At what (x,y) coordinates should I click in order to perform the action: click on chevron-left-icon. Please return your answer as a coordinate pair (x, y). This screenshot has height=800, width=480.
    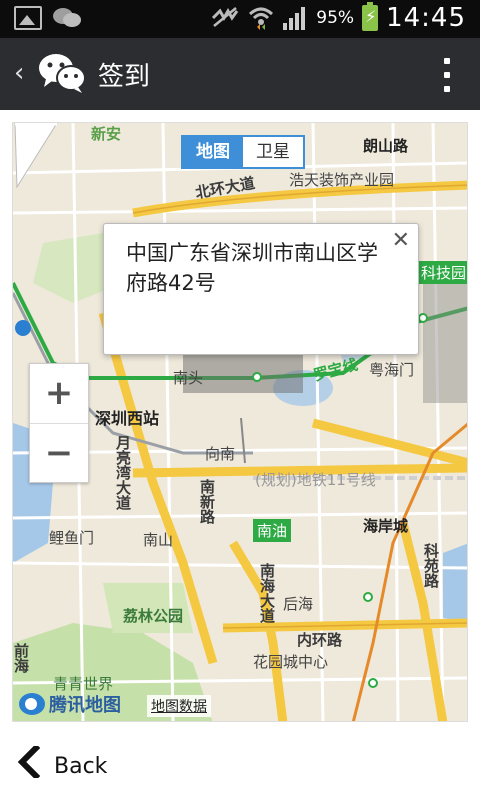
    Looking at the image, I should click on (29, 762).